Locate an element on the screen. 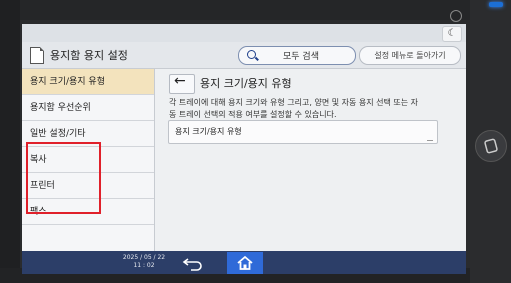 The height and width of the screenshot is (283, 511). document-icon is located at coordinates (37, 55).